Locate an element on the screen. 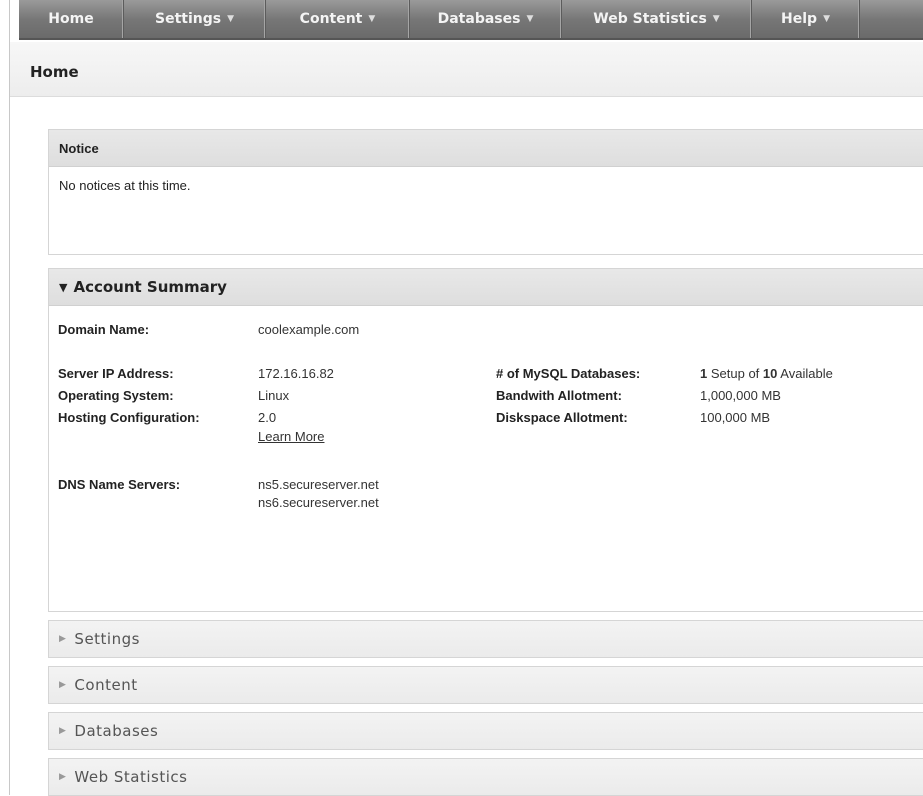 Image resolution: width=923 pixels, height=796 pixels. mysql-databases-value: 1 Setup of 10 Available is located at coordinates (766, 373).